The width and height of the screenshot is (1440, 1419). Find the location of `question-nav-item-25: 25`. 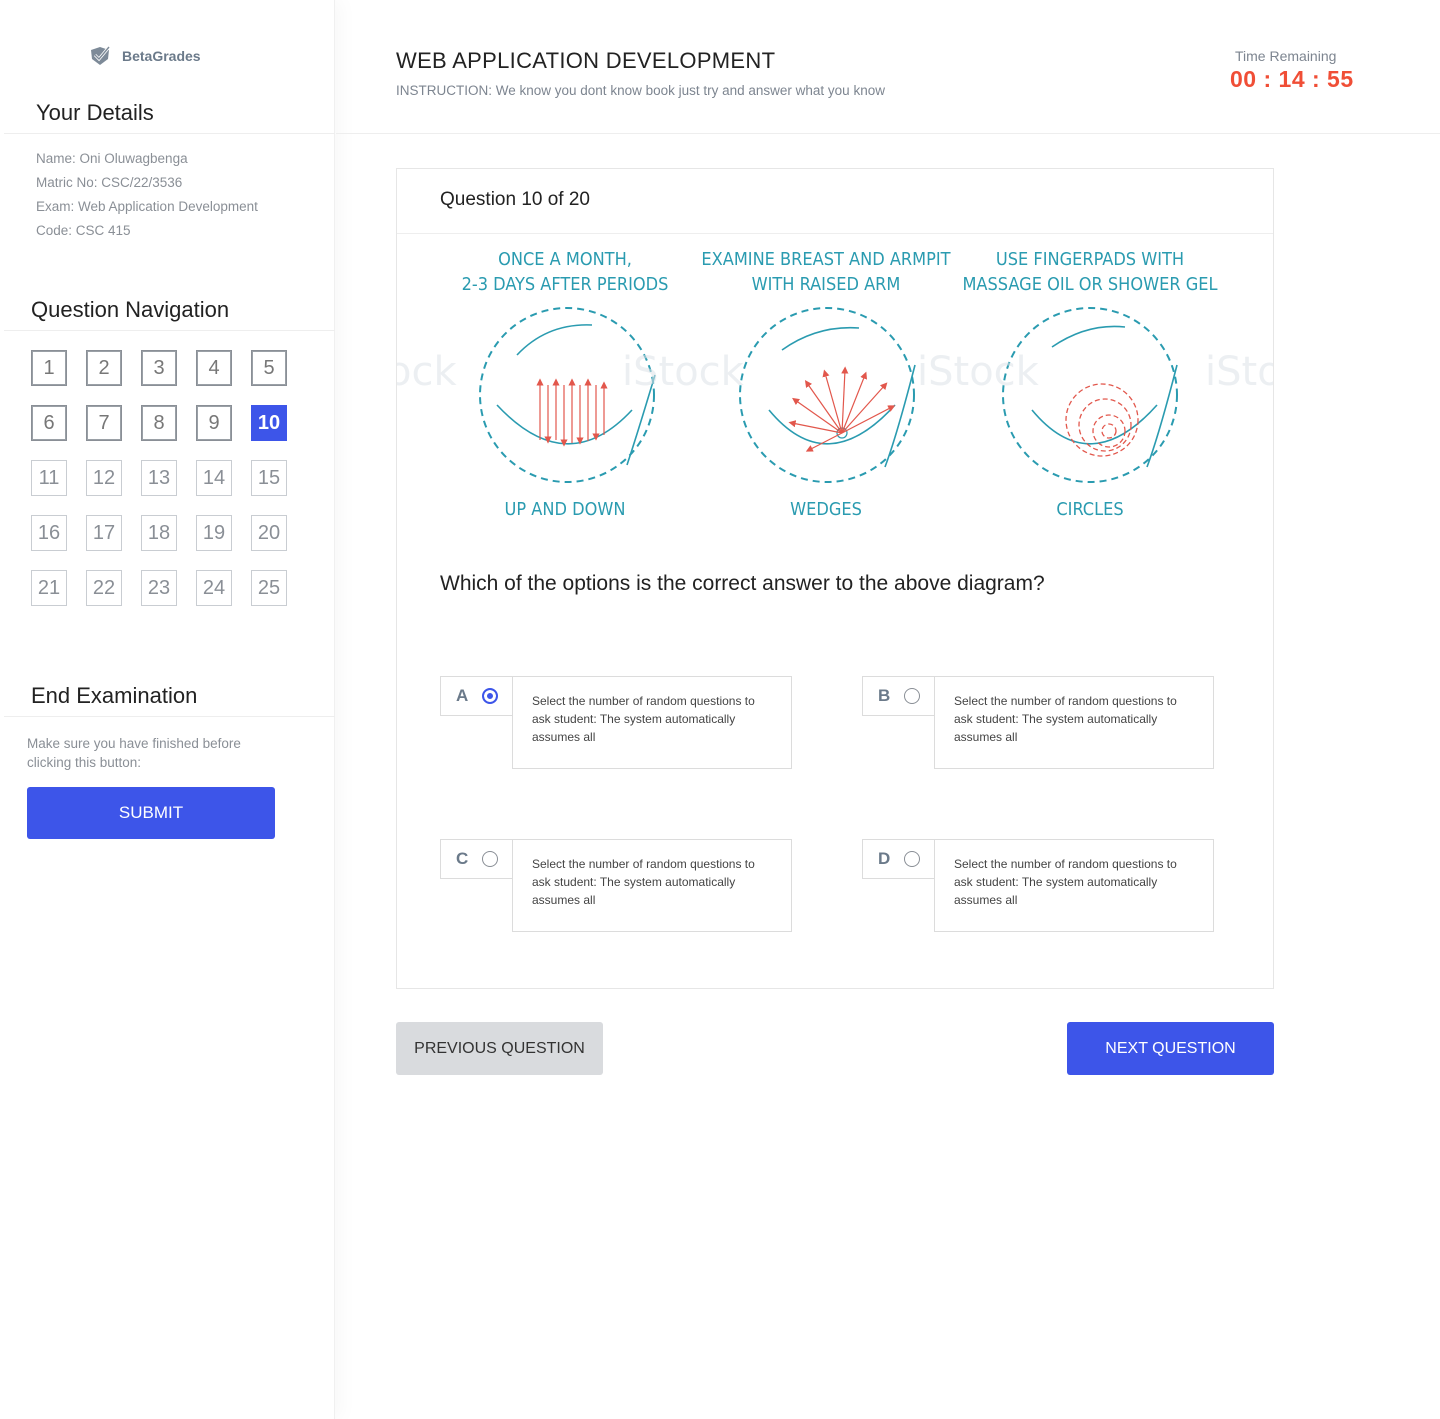

question-nav-item-25: 25 is located at coordinates (269, 588).